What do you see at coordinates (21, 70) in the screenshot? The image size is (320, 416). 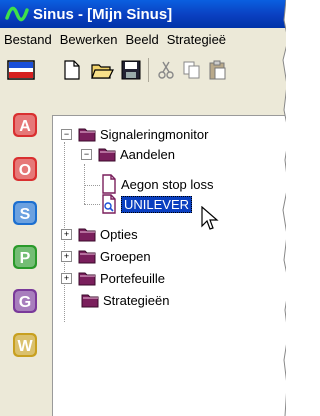 I see `layout-icon` at bounding box center [21, 70].